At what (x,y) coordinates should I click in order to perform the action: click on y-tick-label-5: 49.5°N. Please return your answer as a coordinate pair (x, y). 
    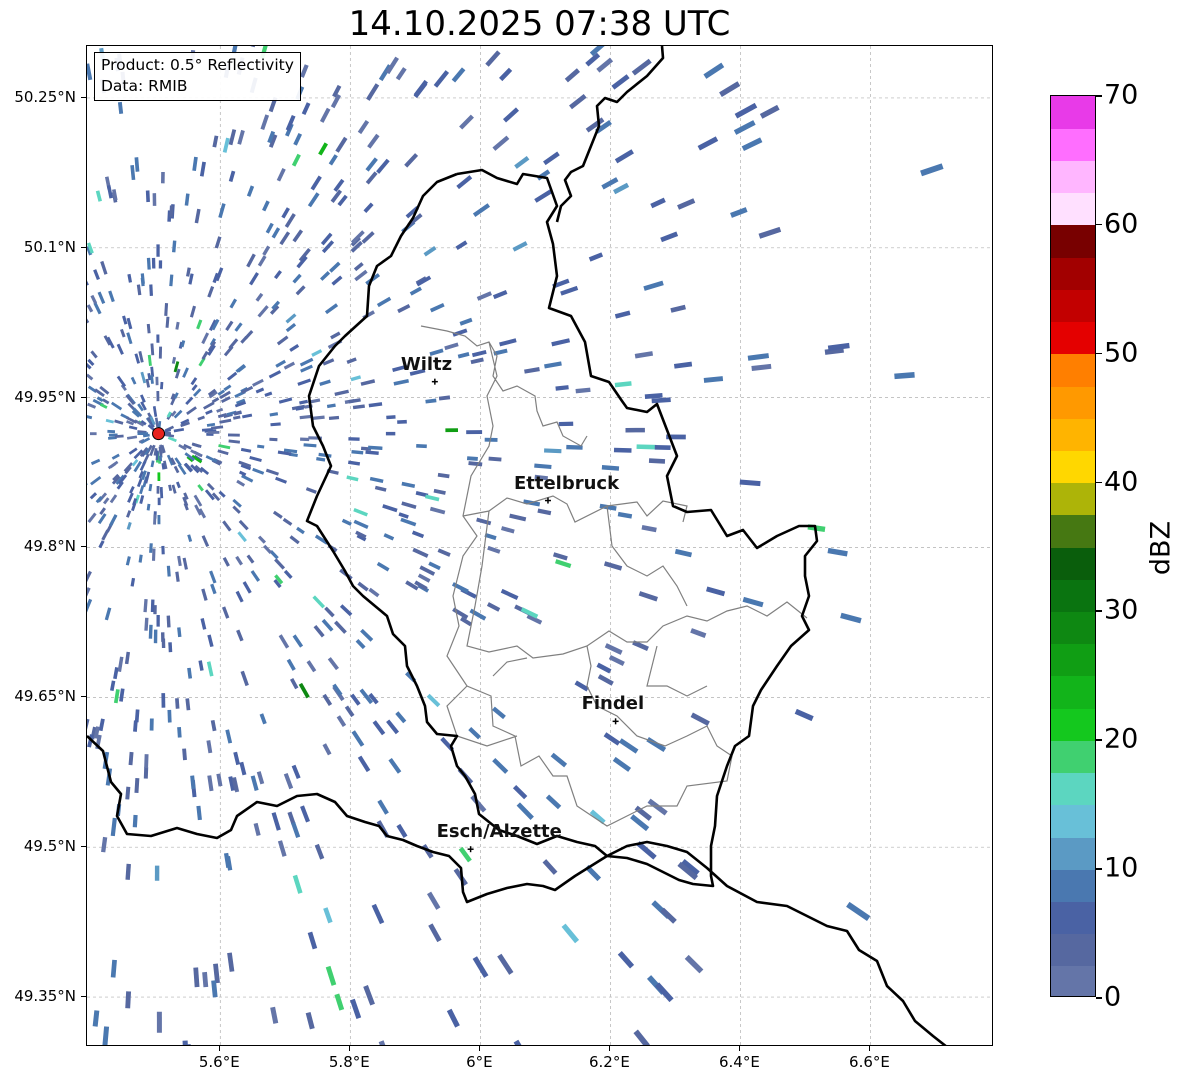
    Looking at the image, I should click on (49, 846).